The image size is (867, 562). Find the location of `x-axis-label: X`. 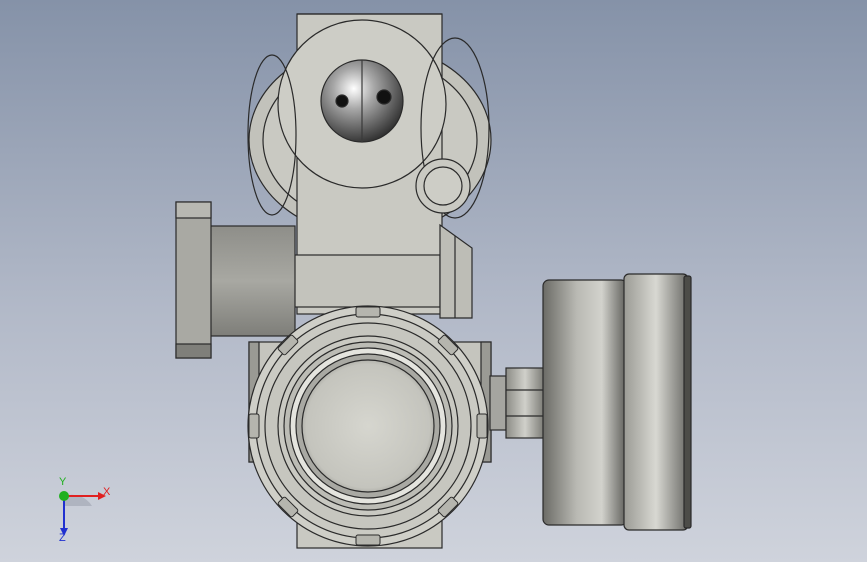

x-axis-label: X is located at coordinates (107, 492).